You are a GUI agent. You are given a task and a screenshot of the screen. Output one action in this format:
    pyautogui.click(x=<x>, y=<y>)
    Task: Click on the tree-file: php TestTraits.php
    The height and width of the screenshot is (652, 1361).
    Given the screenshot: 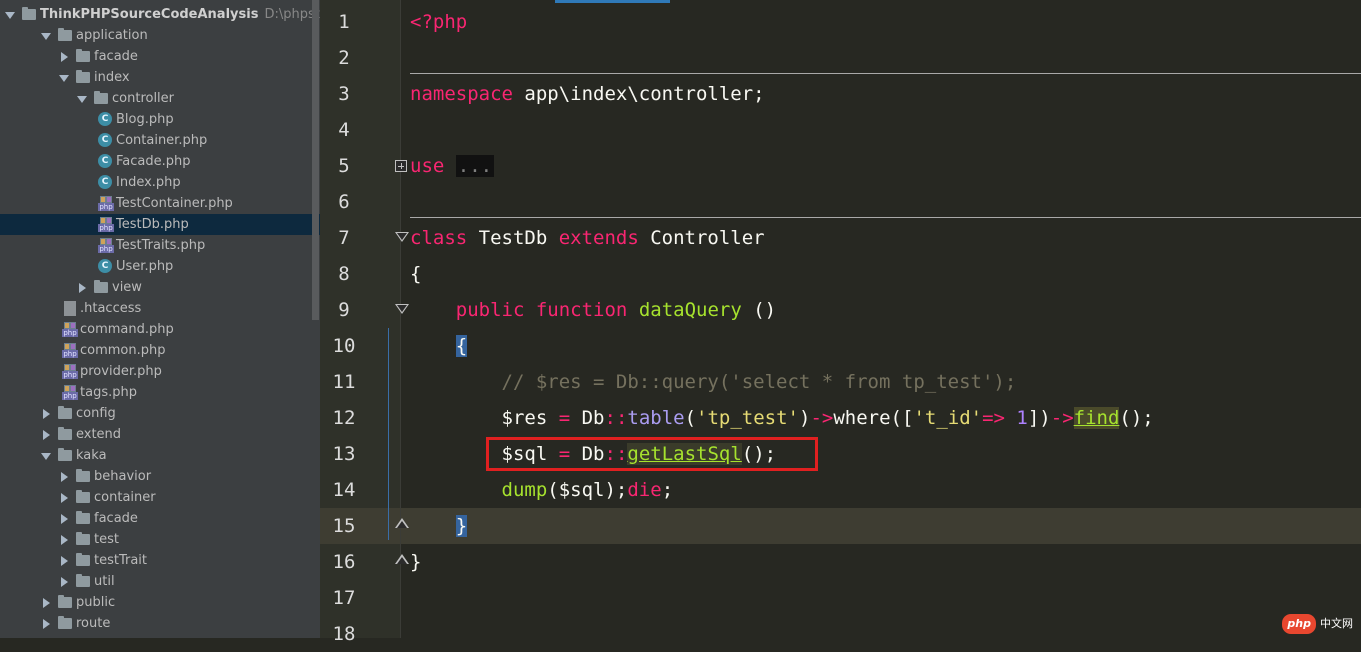 What is the action you would take?
    pyautogui.click(x=160, y=245)
    